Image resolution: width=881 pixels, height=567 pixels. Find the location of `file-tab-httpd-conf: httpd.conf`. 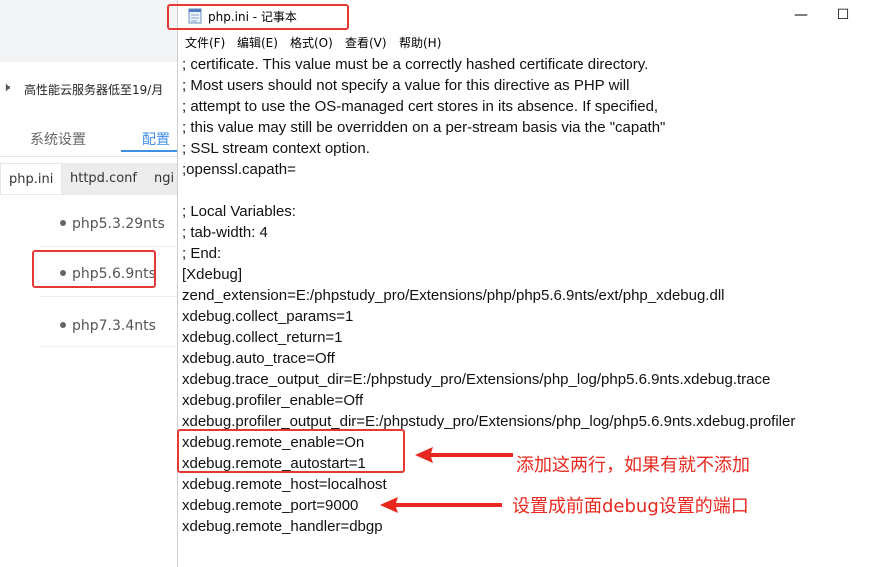

file-tab-httpd-conf: httpd.conf is located at coordinates (104, 178).